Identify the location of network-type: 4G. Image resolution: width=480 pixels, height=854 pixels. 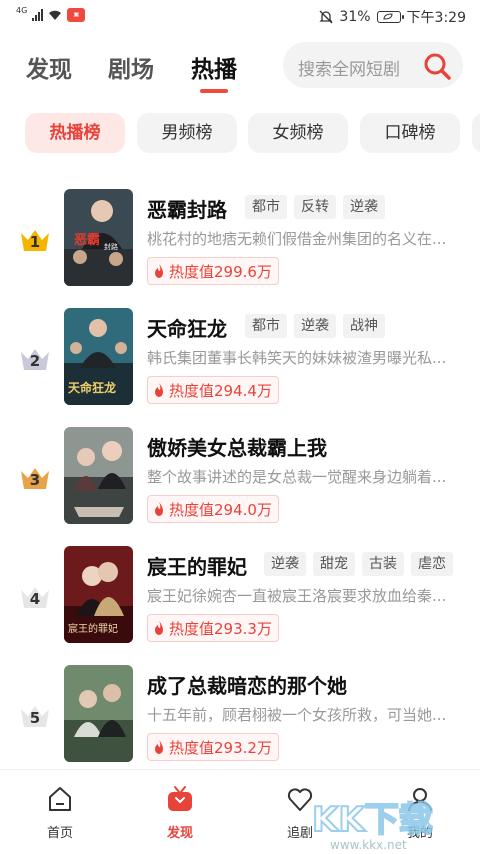
(22, 10).